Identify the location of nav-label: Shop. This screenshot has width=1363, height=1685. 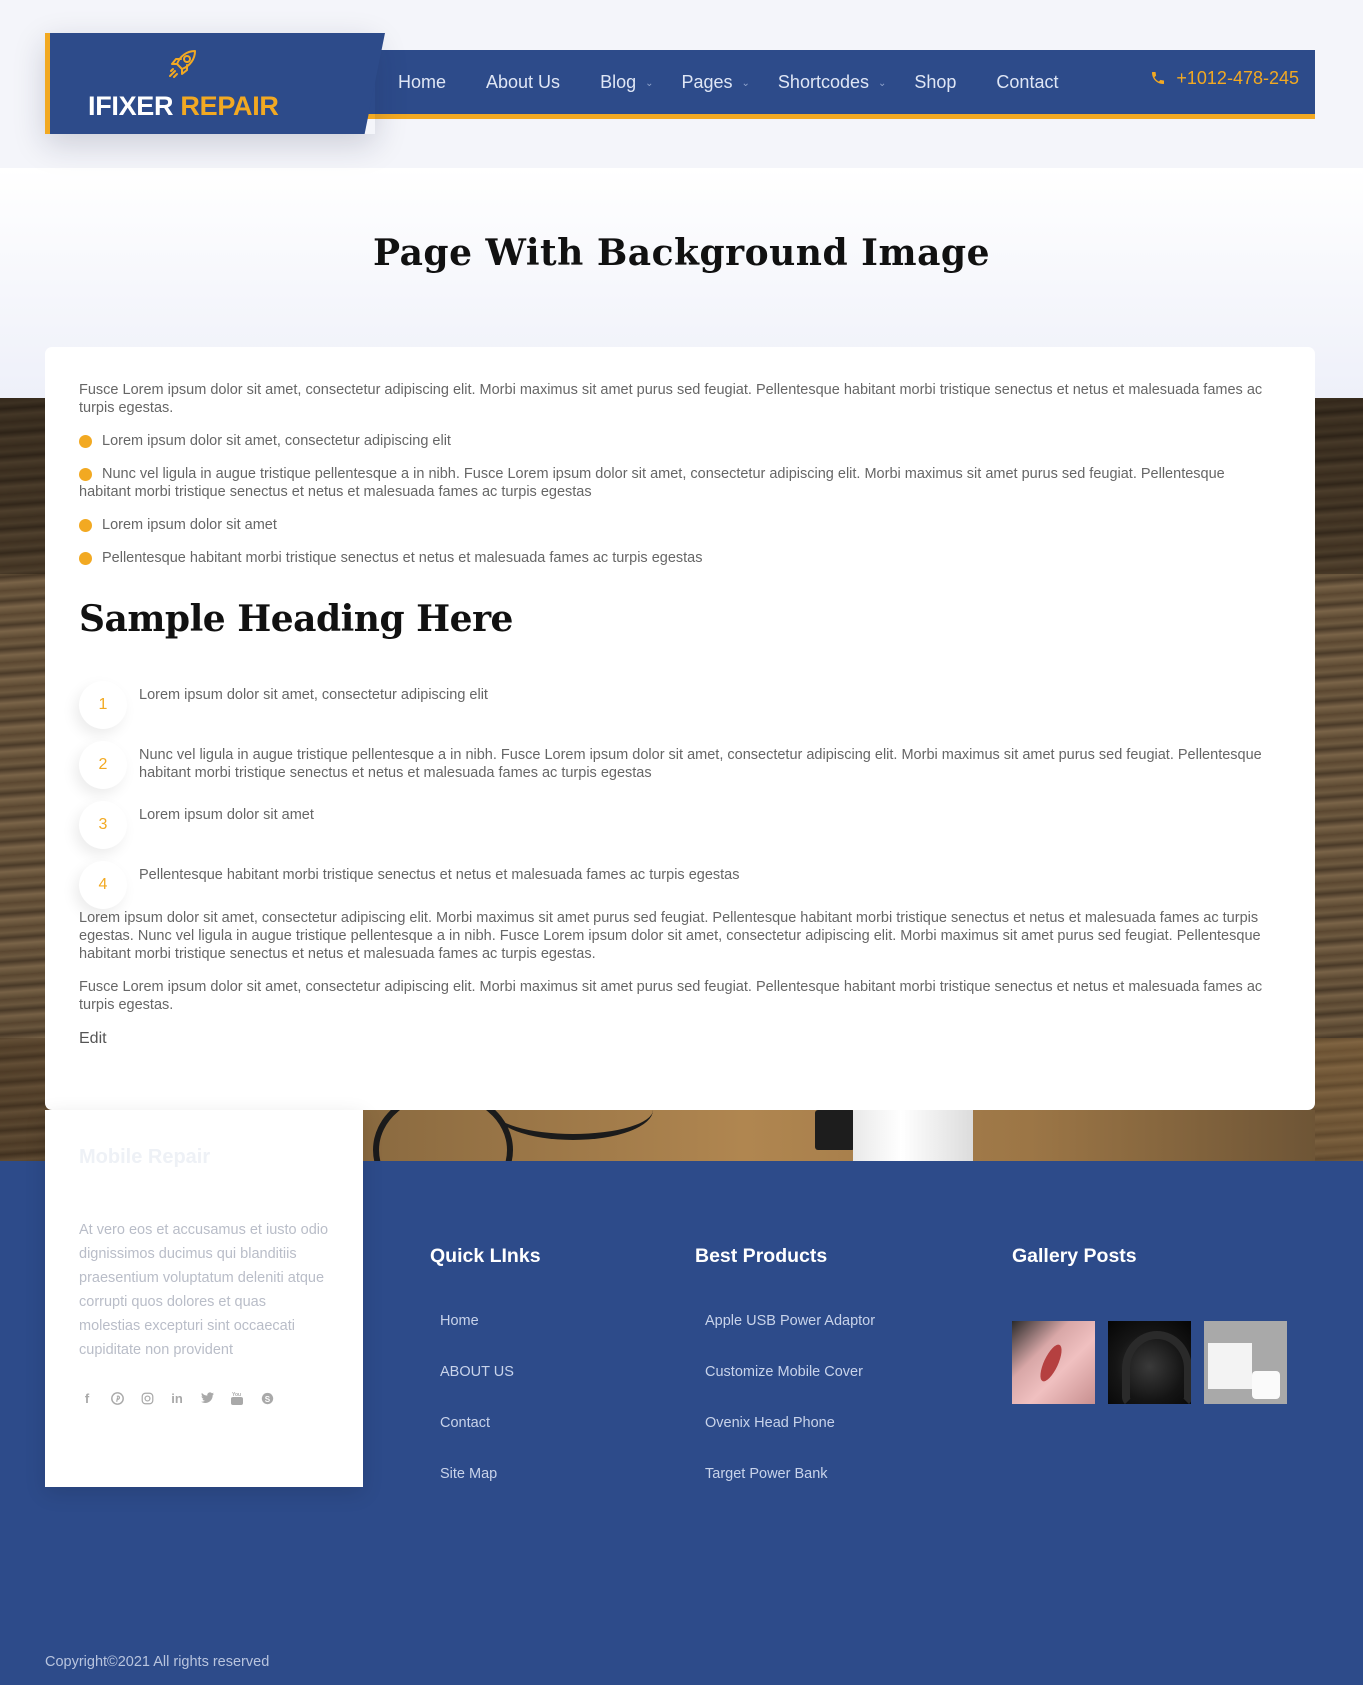
(935, 81).